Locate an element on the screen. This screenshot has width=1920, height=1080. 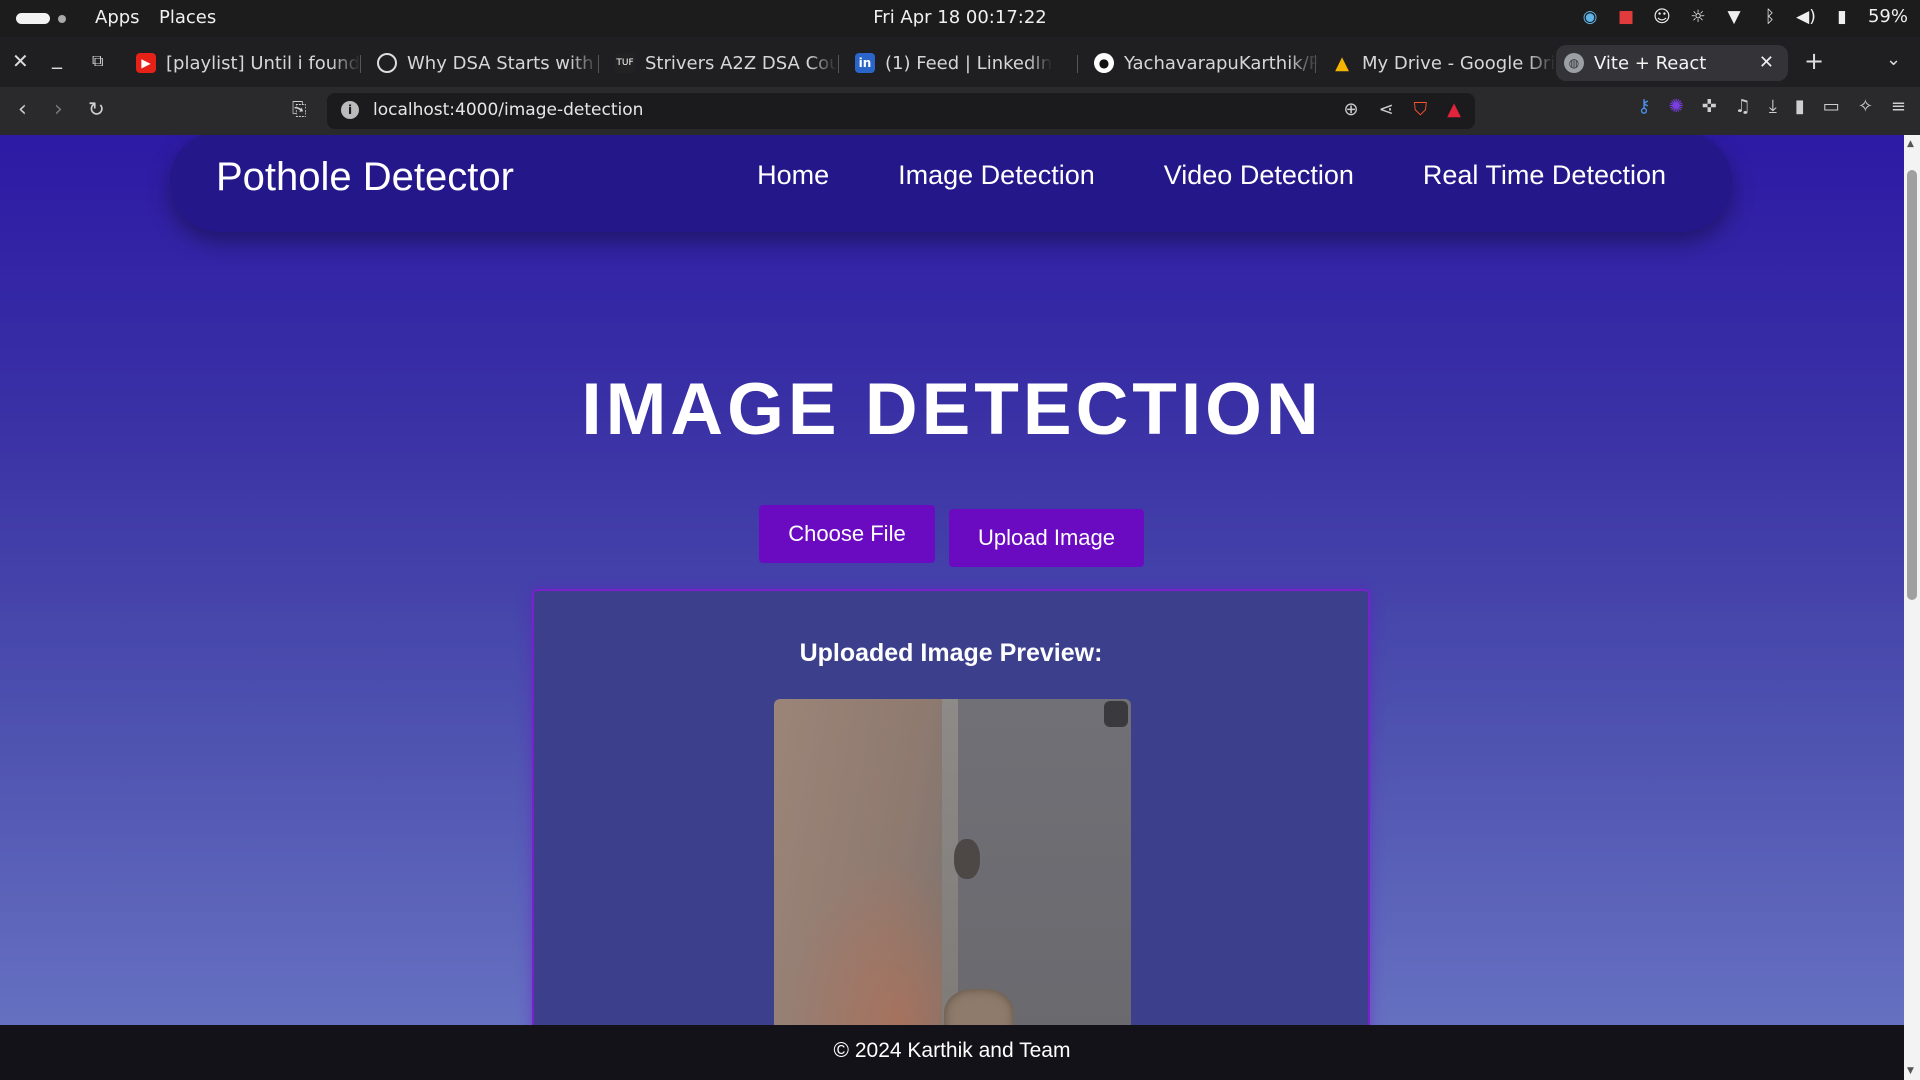
tab-chatgpt: Why DSA Starts with S is located at coordinates (484, 63).